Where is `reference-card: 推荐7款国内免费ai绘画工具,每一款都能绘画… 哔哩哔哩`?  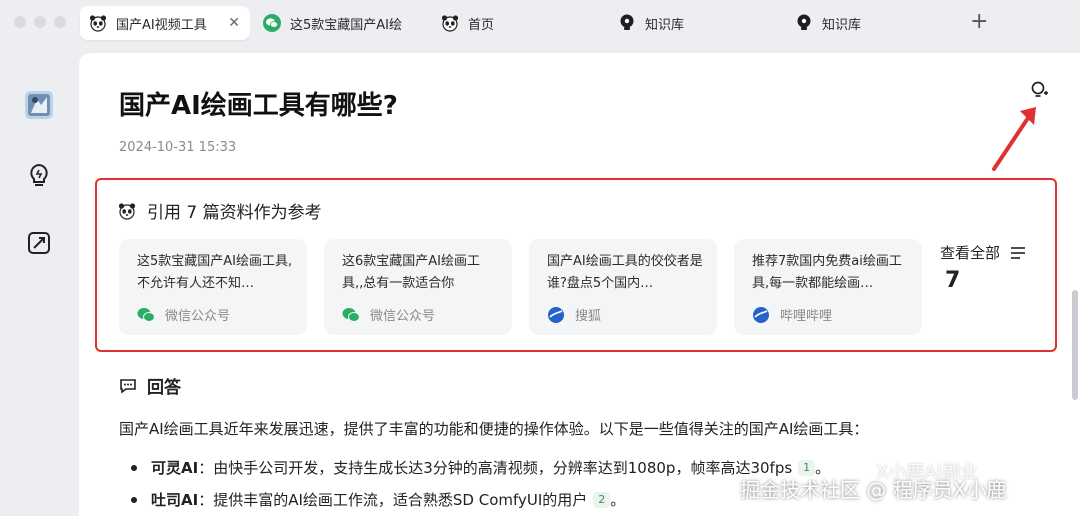 reference-card: 推荐7款国内免费ai绘画工具,每一款都能绘画… 哔哩哔哩 is located at coordinates (828, 287).